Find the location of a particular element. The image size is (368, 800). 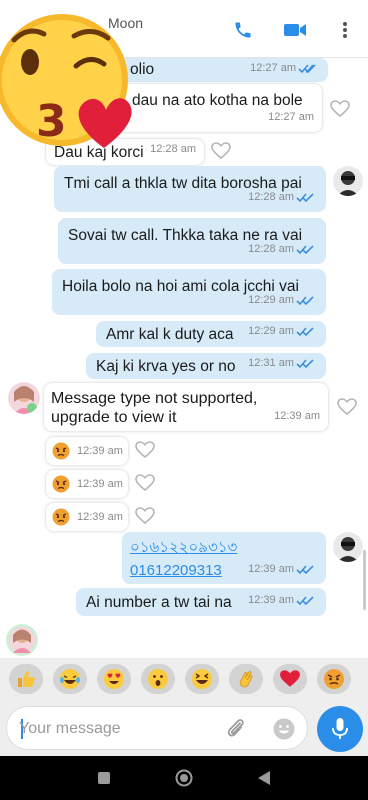

message-text-line2: upgrade to view it is located at coordinates (114, 417).